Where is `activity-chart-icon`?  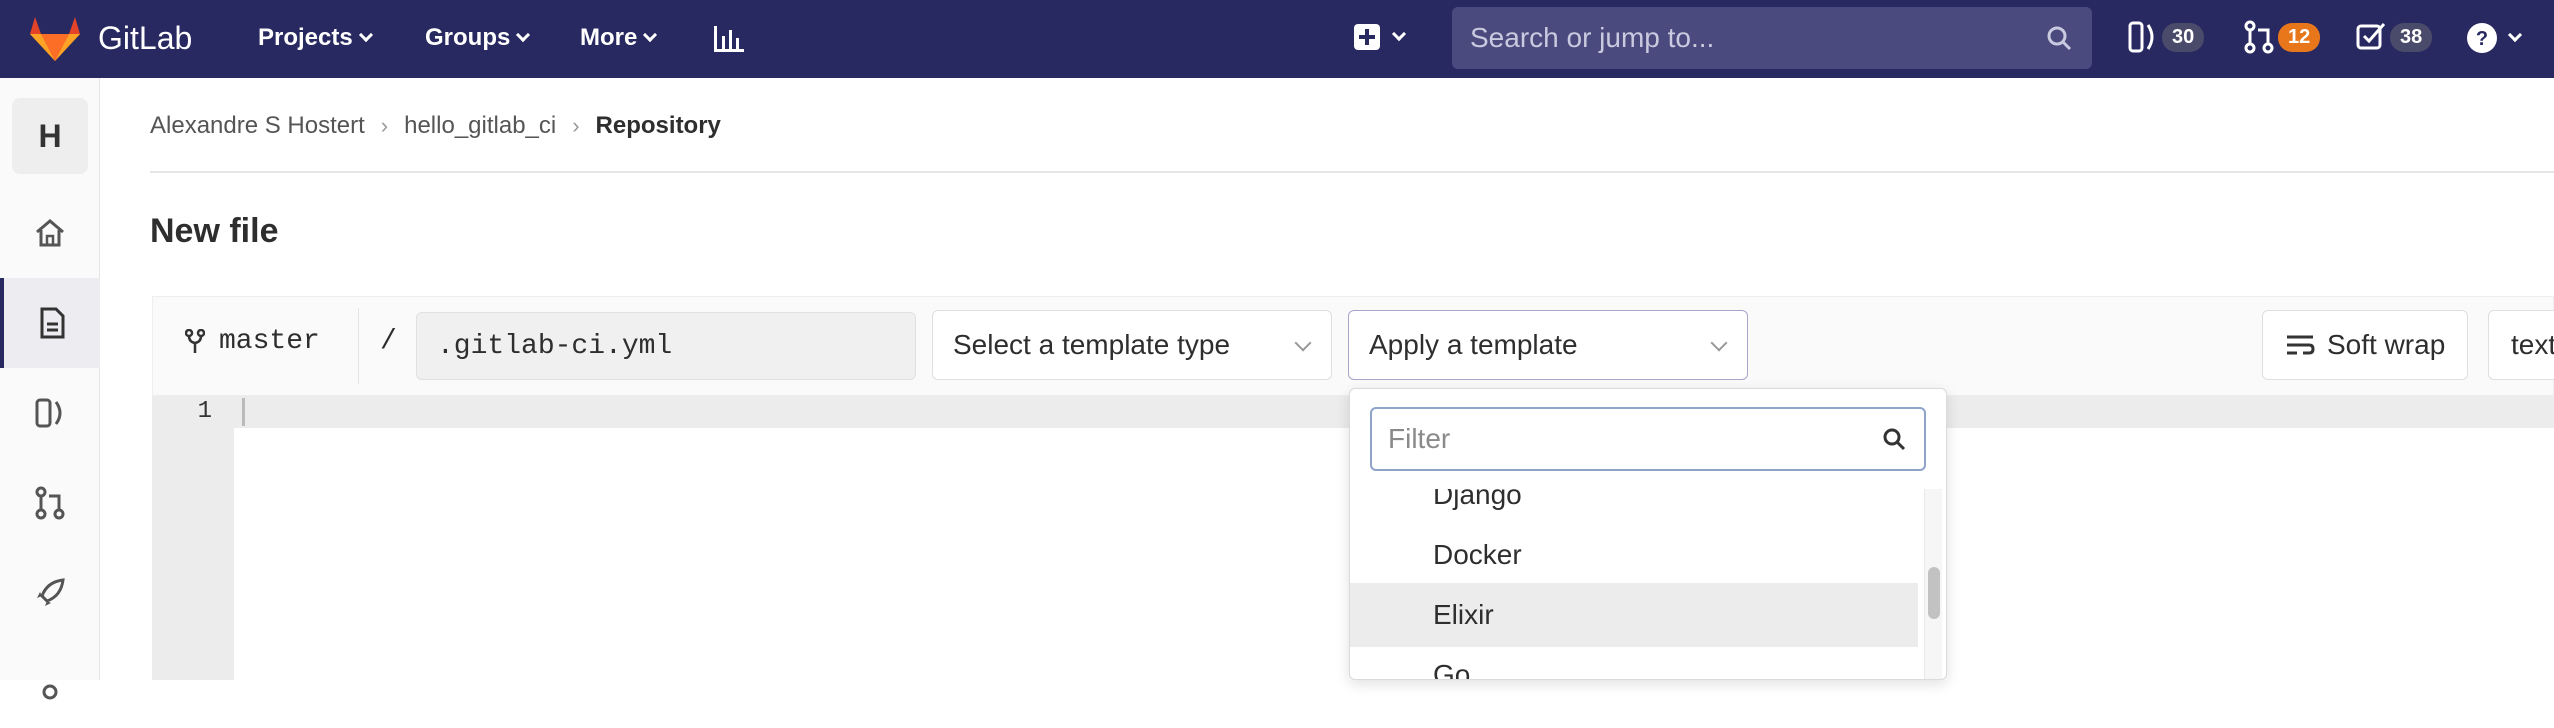 activity-chart-icon is located at coordinates (729, 38).